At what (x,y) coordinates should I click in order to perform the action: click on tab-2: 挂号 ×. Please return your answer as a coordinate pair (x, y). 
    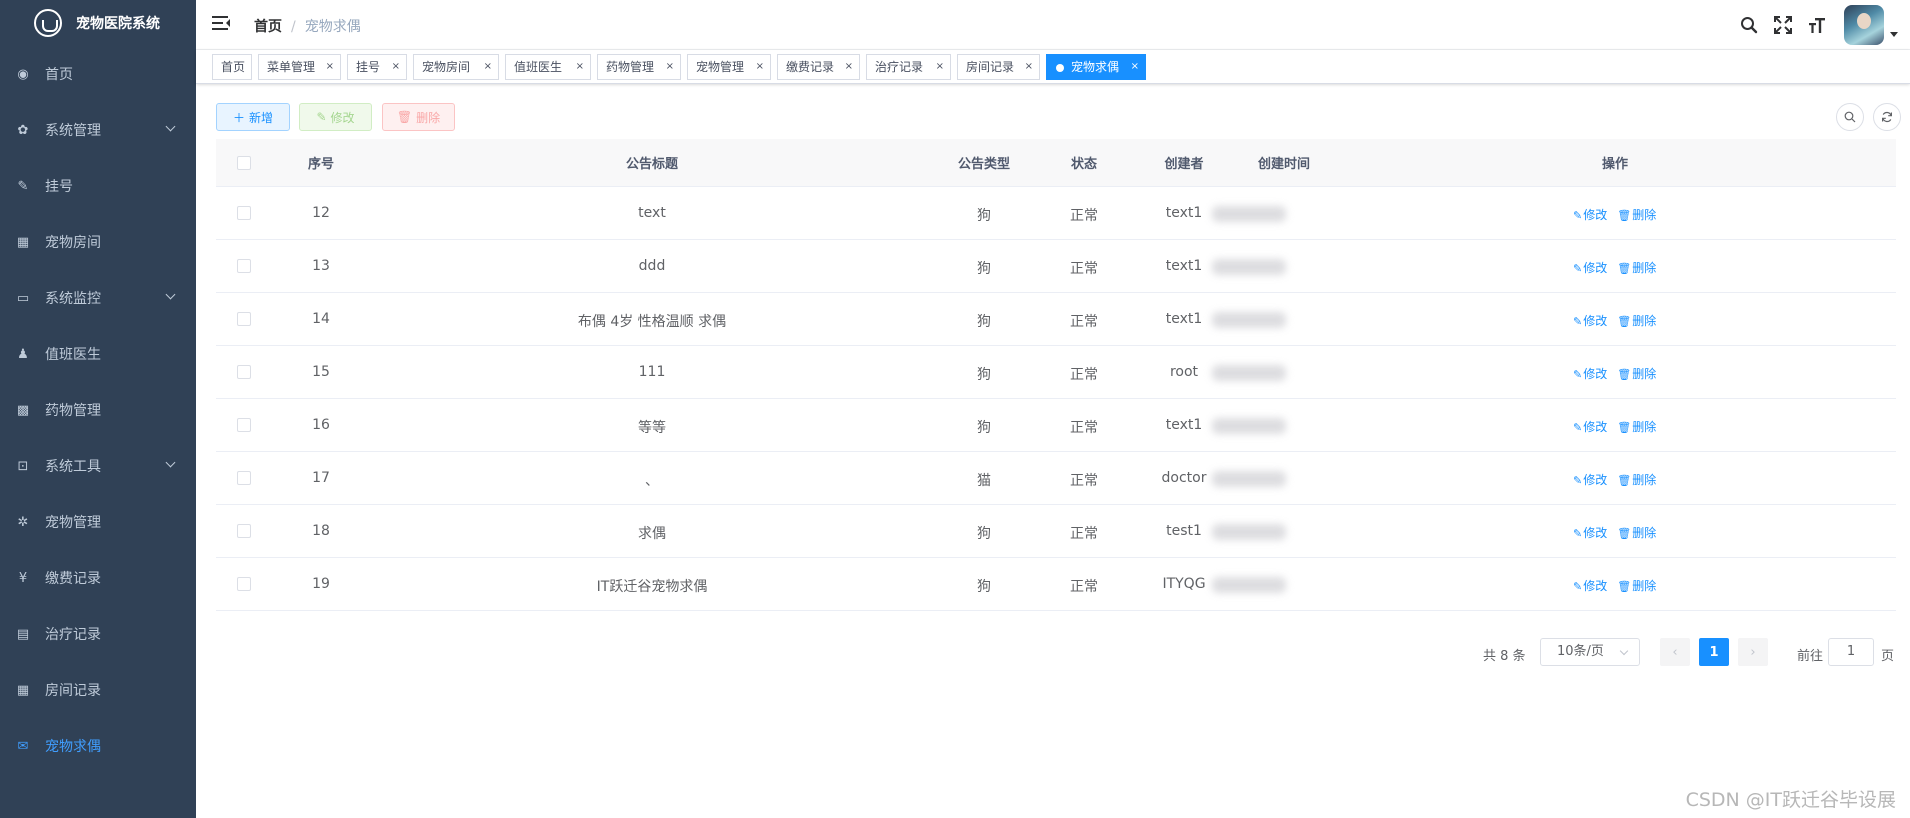
    Looking at the image, I should click on (377, 67).